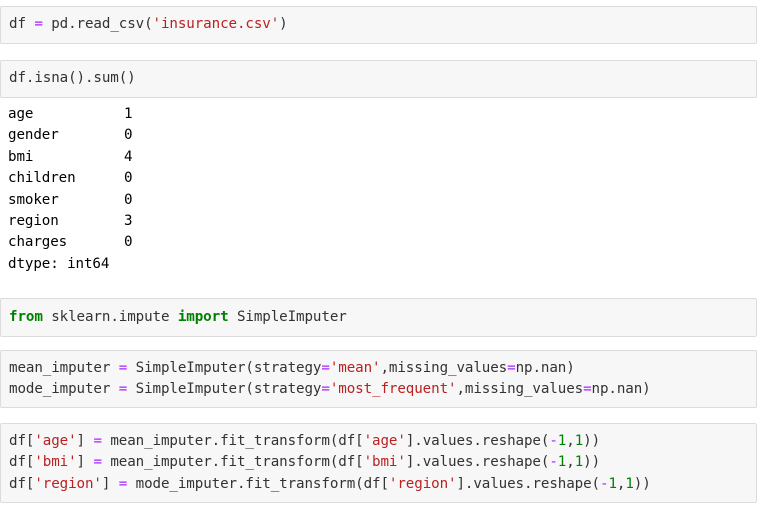 The width and height of the screenshot is (759, 509). Describe the element at coordinates (97, 24) in the screenshot. I see `code-token: pd.read_csv(` at that location.